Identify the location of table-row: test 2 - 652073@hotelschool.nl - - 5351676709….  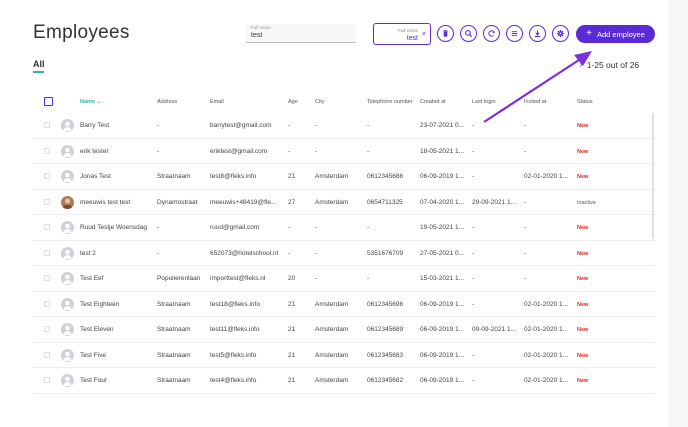
(344, 253).